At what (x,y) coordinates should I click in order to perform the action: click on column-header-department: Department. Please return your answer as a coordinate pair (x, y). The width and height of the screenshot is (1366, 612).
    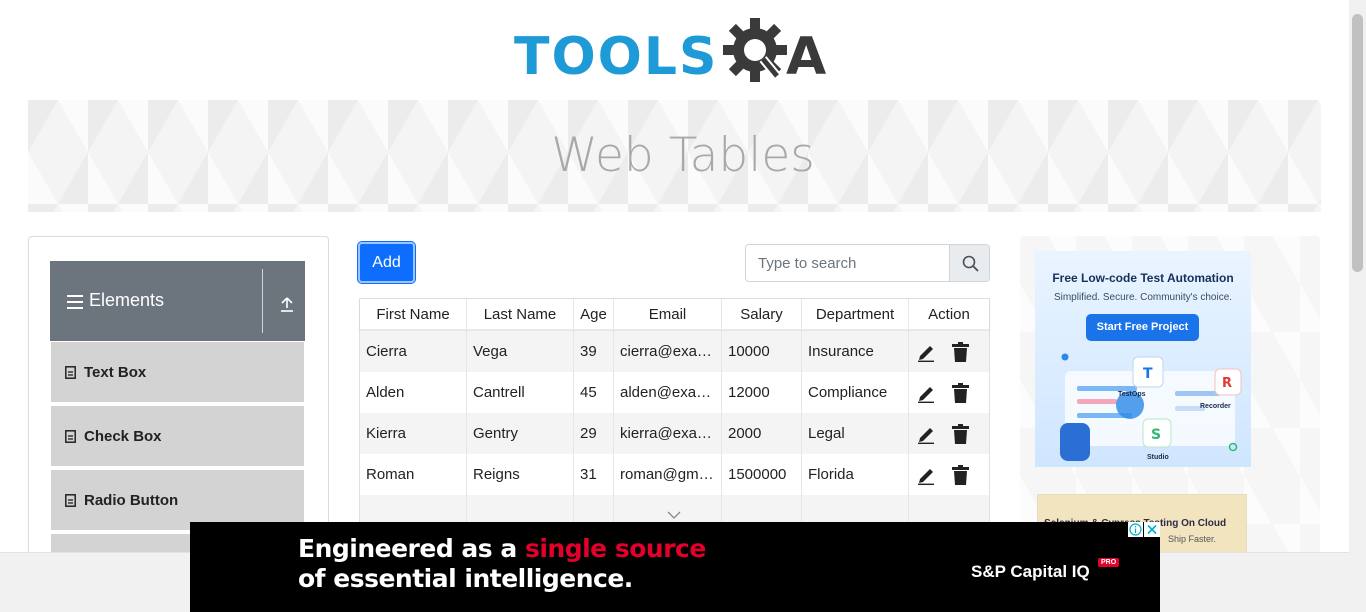
    Looking at the image, I should click on (855, 315).